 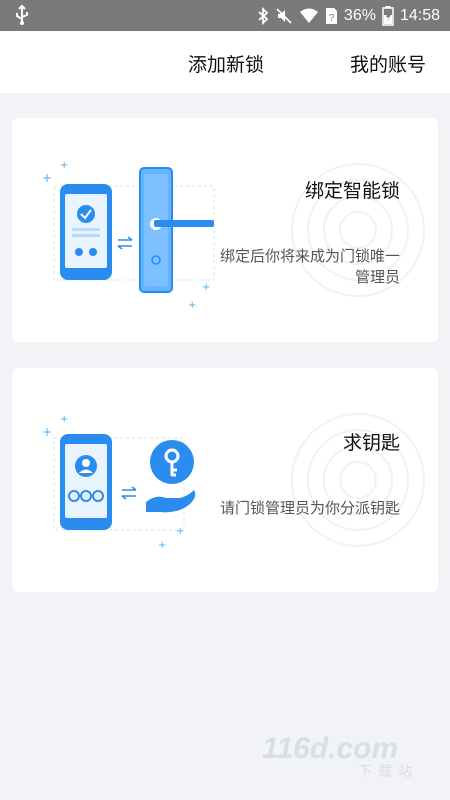 I want to click on watermark-subtext: 下载站, so click(x=388, y=771).